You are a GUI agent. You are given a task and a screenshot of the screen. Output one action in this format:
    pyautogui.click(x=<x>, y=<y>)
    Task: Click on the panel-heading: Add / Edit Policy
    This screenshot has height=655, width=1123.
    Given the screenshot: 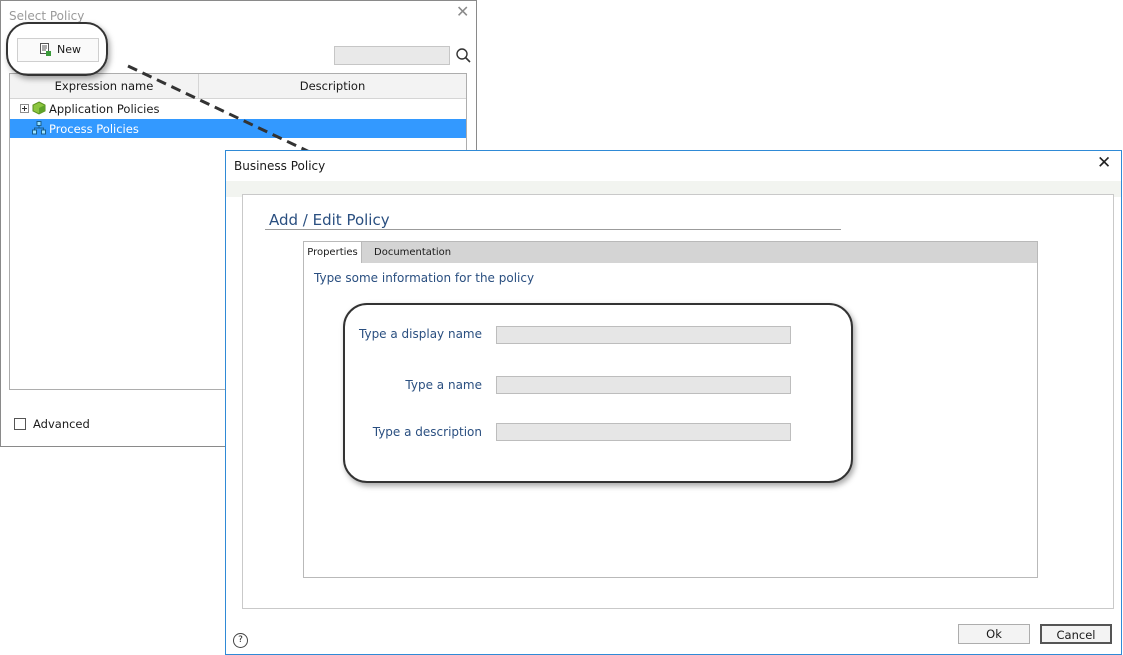 What is the action you would take?
    pyautogui.click(x=329, y=220)
    